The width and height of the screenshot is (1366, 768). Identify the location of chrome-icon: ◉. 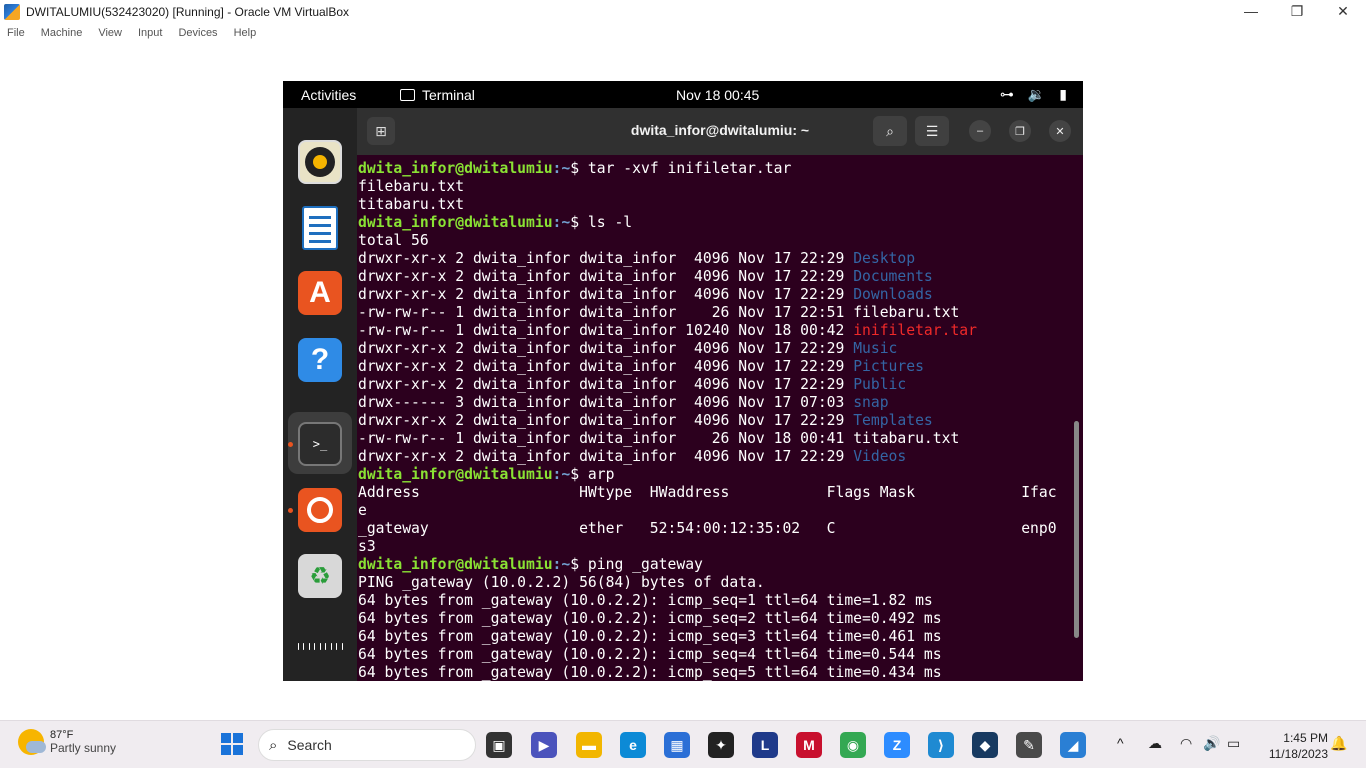
(853, 745).